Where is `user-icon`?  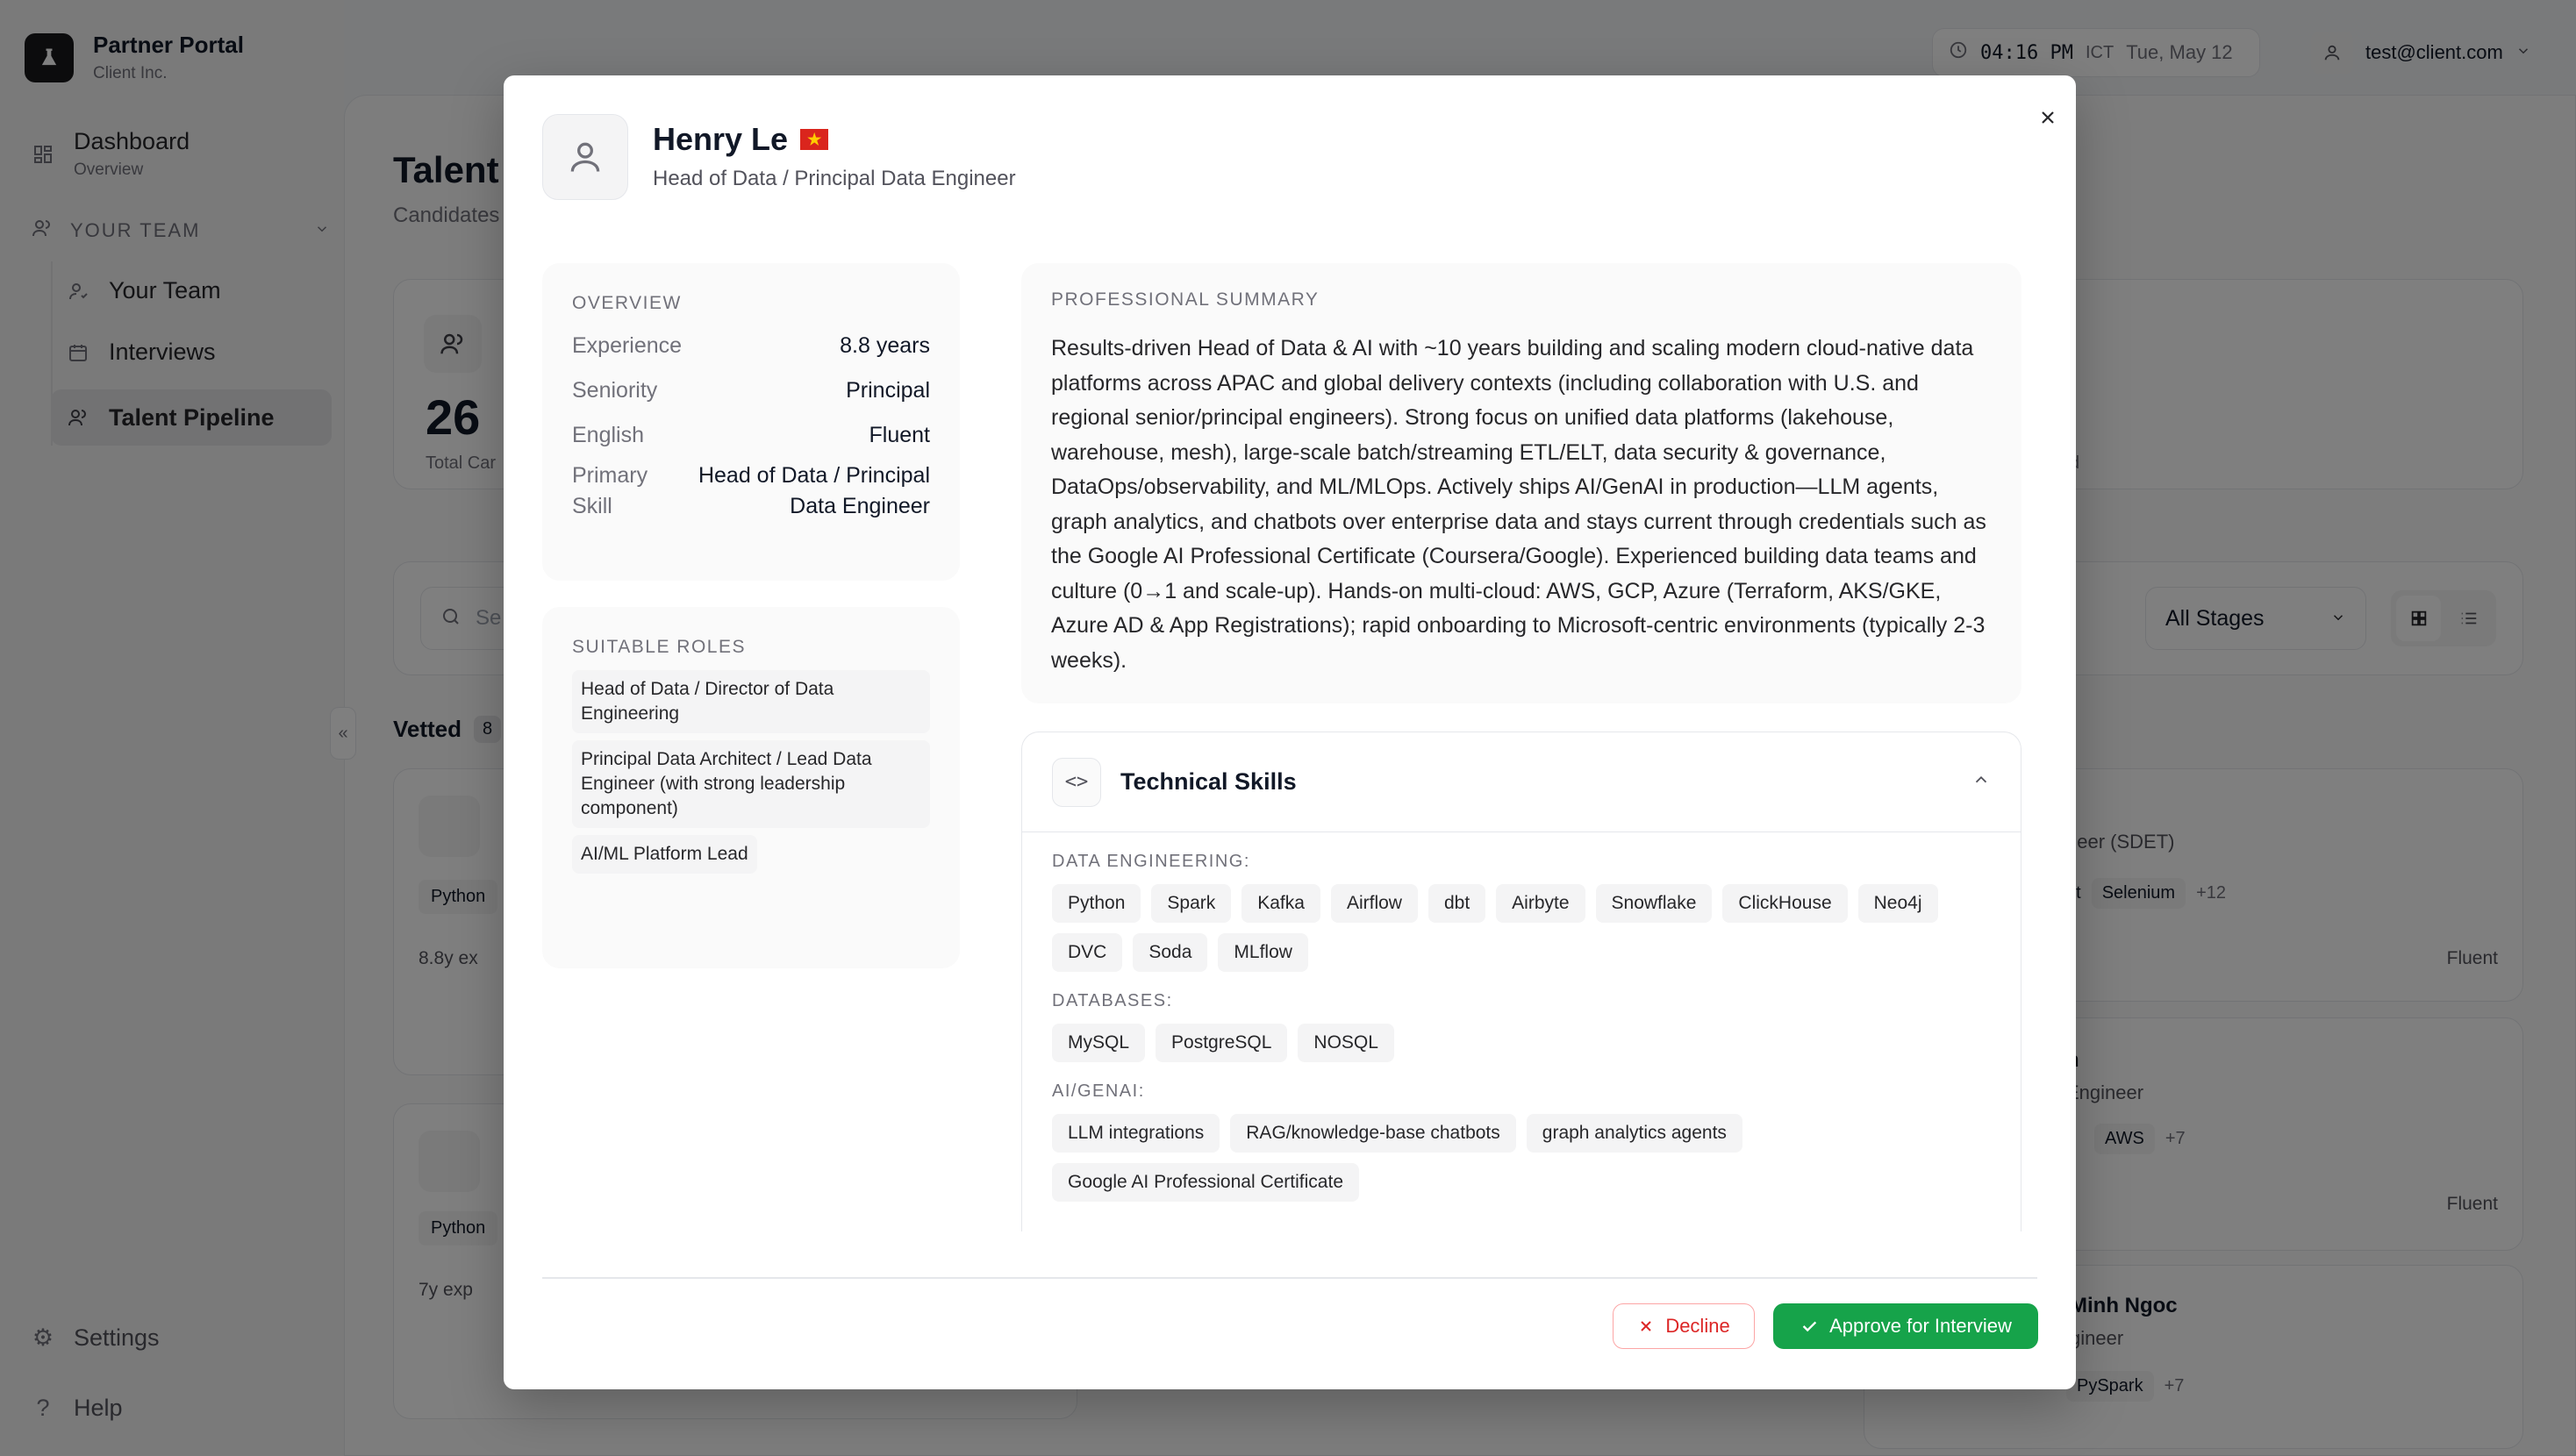
user-icon is located at coordinates (585, 157).